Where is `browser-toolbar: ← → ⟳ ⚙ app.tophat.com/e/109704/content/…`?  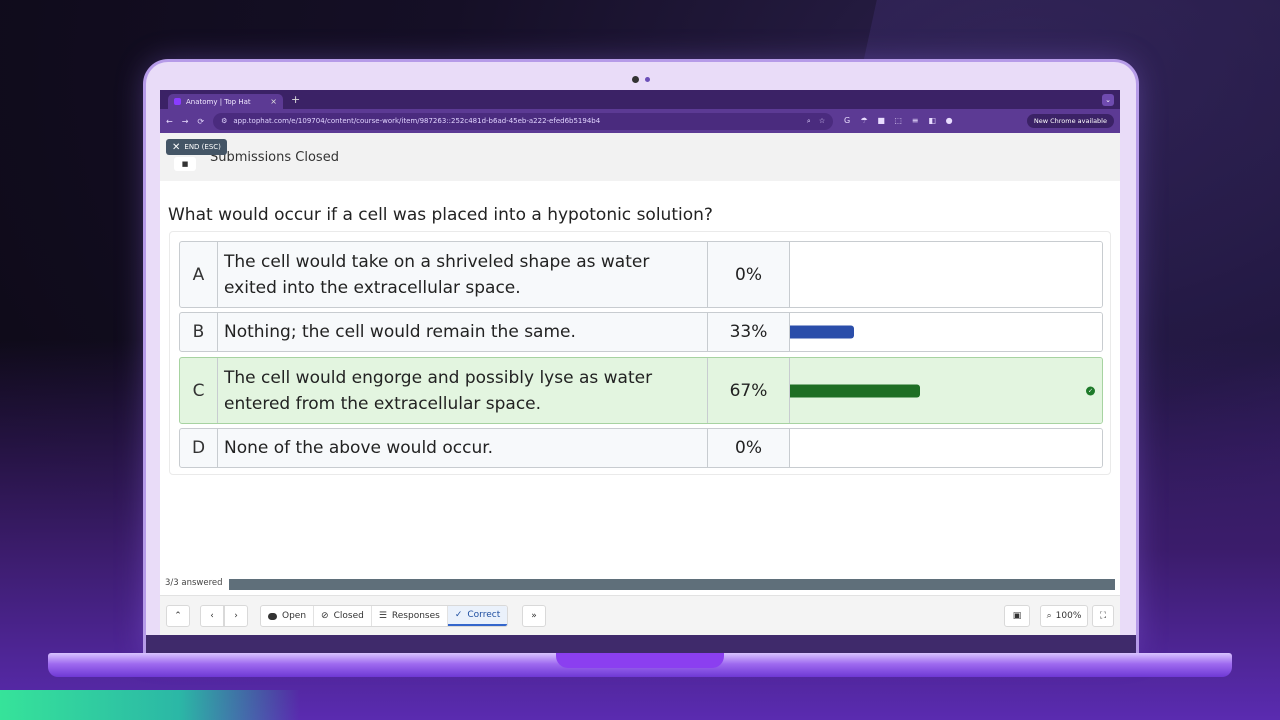
browser-toolbar: ← → ⟳ ⚙ app.tophat.com/e/109704/content/… is located at coordinates (640, 121).